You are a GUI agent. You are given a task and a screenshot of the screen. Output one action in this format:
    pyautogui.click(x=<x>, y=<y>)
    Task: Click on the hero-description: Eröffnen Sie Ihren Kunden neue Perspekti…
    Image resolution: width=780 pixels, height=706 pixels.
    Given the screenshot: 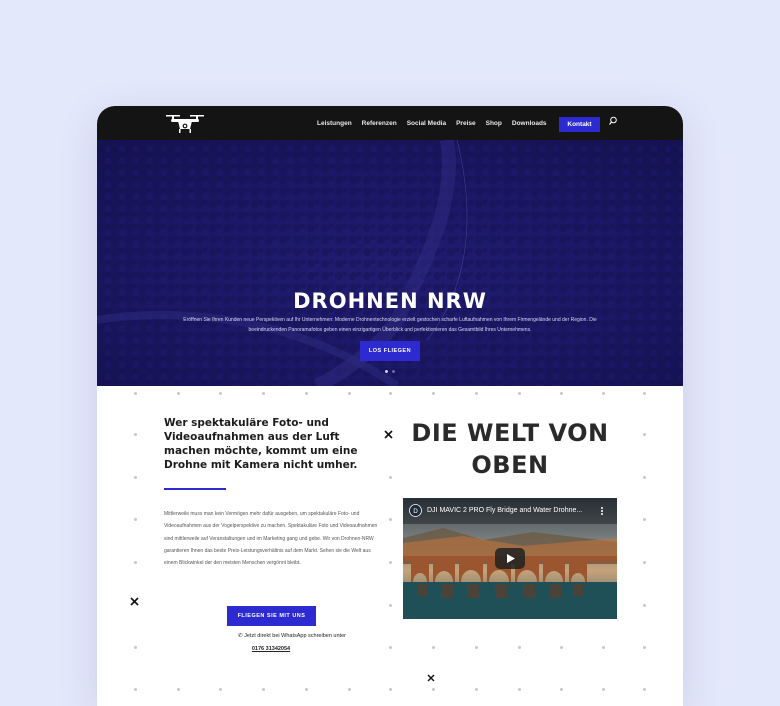 What is the action you would take?
    pyautogui.click(x=390, y=325)
    